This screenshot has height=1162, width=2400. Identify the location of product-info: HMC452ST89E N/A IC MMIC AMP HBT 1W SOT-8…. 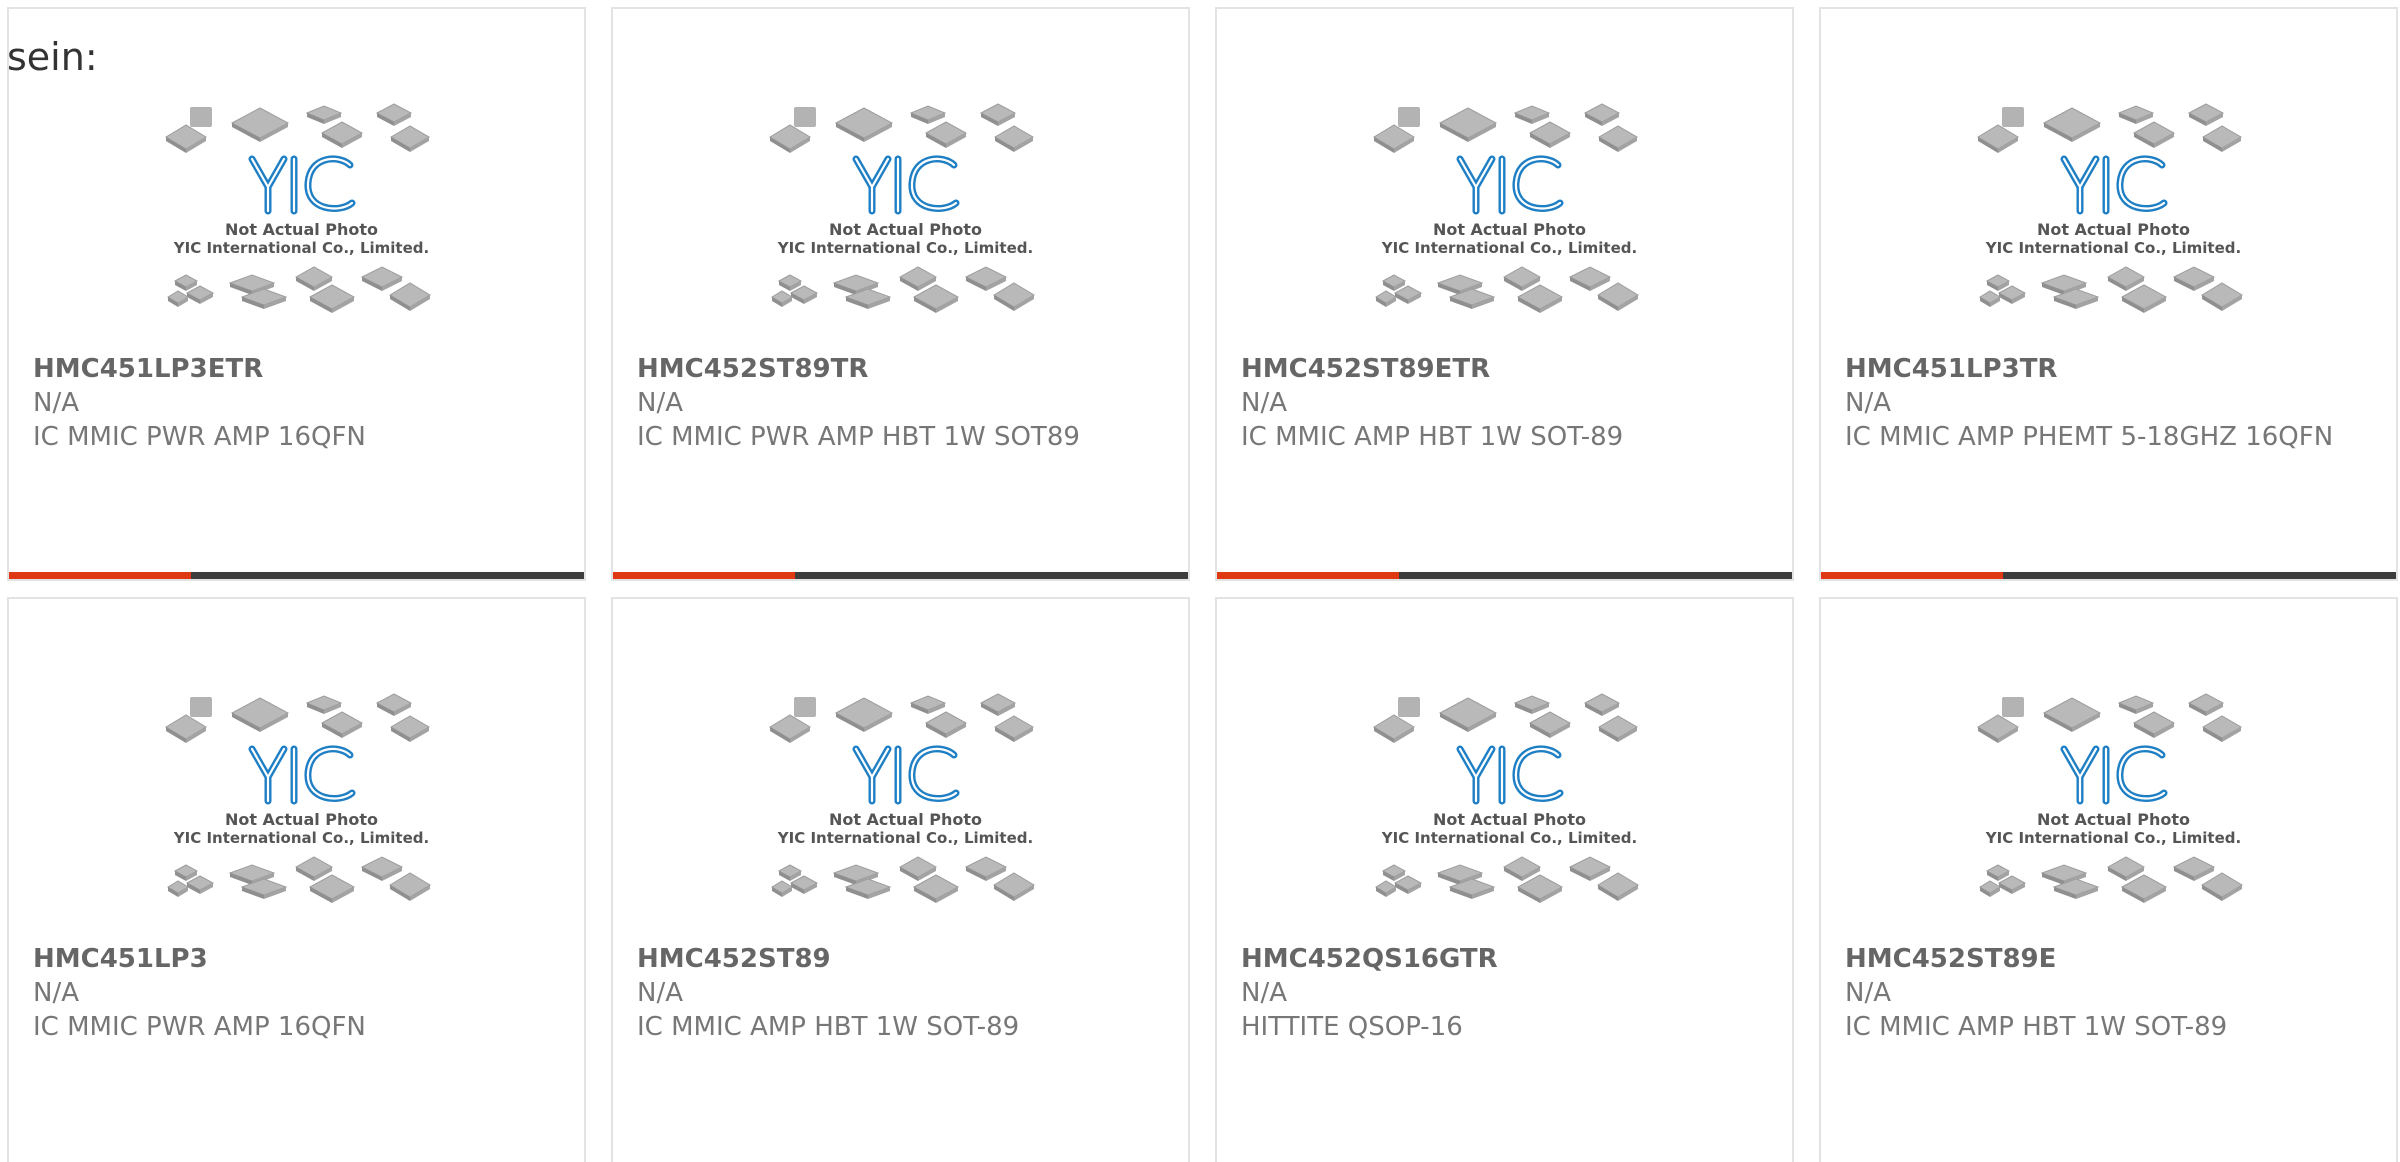
(2108, 993).